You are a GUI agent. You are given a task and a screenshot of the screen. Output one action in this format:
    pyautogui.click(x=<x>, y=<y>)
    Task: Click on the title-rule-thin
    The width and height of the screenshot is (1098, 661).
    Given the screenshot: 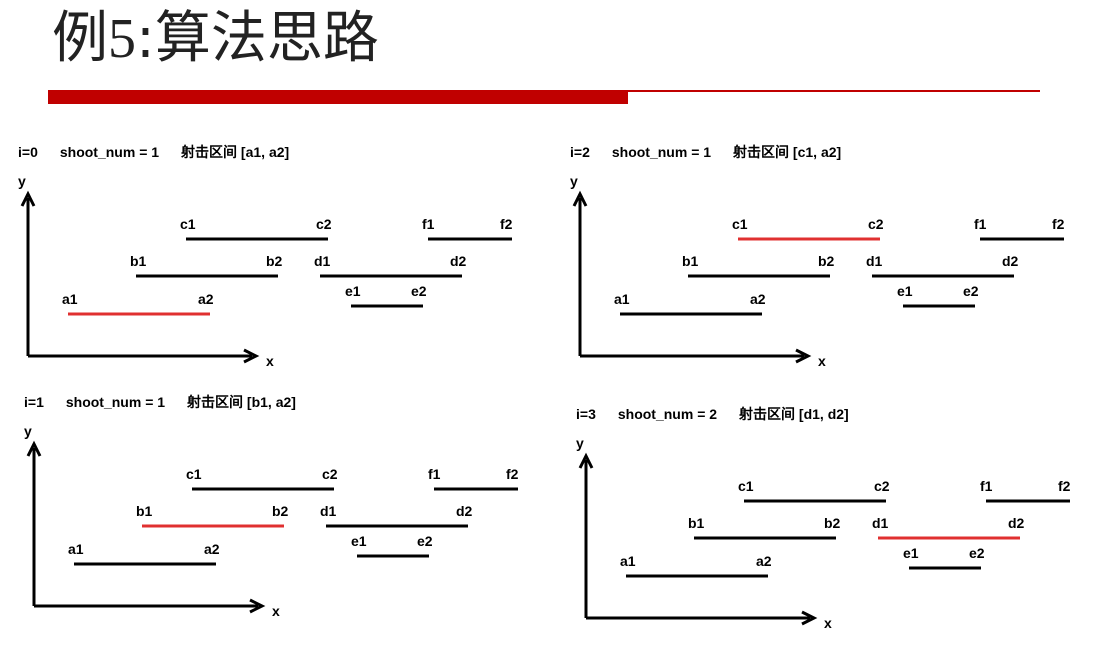 What is the action you would take?
    pyautogui.click(x=834, y=91)
    